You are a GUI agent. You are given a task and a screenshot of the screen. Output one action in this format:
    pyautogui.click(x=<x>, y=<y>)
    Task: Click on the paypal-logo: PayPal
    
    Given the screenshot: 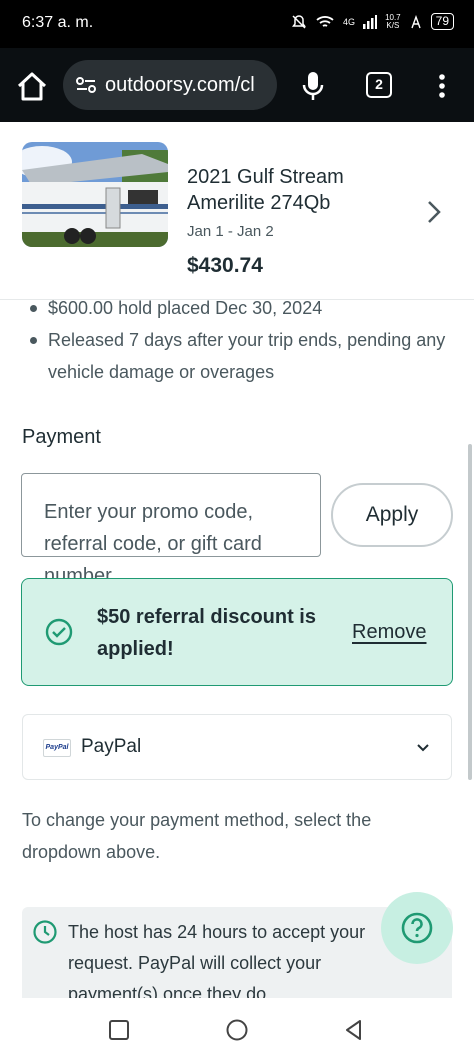 What is the action you would take?
    pyautogui.click(x=57, y=748)
    